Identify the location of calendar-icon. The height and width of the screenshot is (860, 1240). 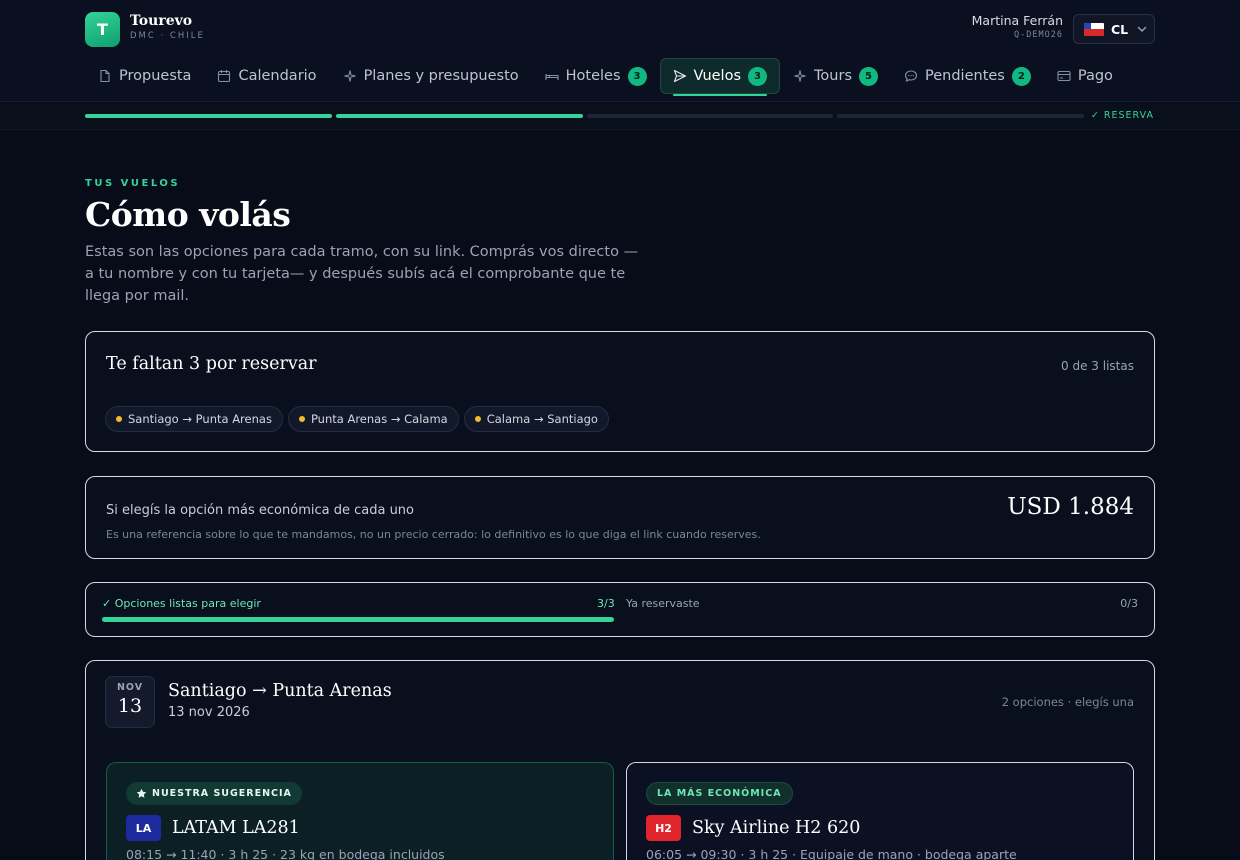
(224, 76).